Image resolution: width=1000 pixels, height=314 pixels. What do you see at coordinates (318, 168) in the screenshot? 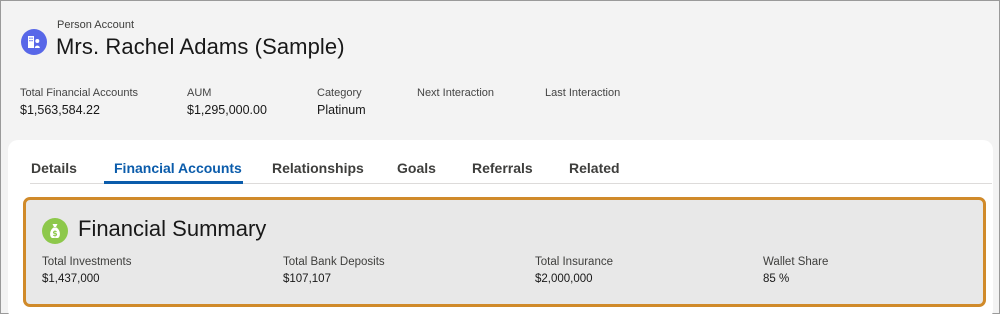
I see `tab-relationships: Relationships` at bounding box center [318, 168].